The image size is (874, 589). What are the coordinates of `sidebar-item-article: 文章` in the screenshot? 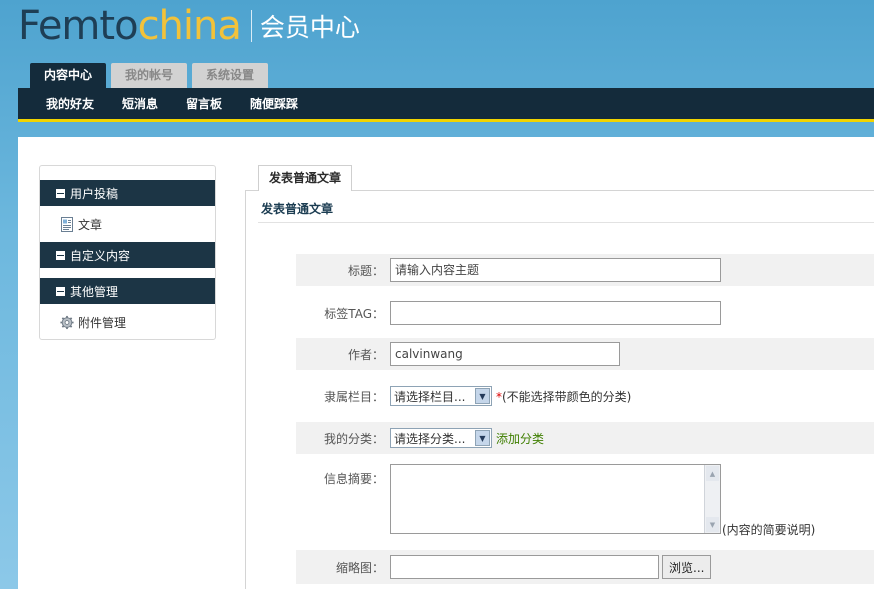 It's located at (127, 224).